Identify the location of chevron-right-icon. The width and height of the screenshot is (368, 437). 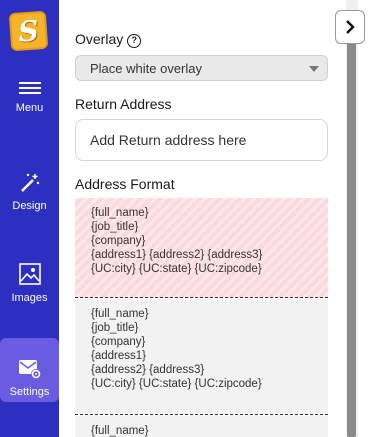
(350, 27).